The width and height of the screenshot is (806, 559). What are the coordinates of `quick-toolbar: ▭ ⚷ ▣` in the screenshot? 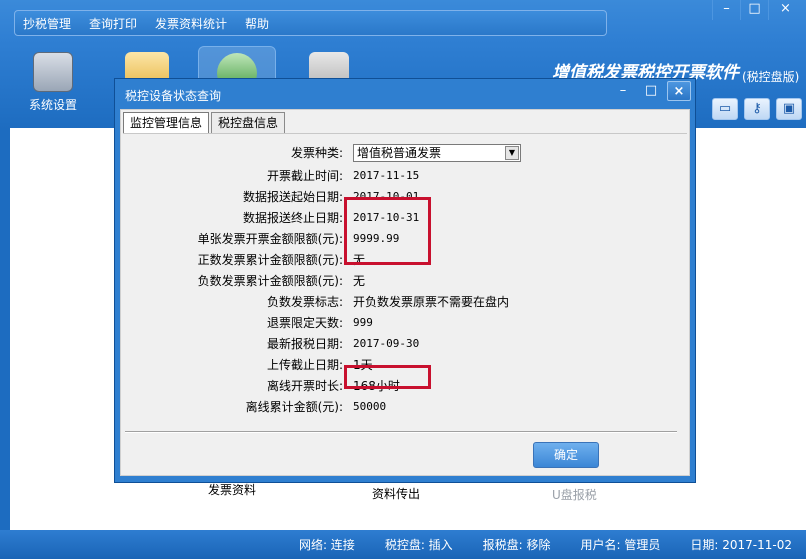 It's located at (754, 109).